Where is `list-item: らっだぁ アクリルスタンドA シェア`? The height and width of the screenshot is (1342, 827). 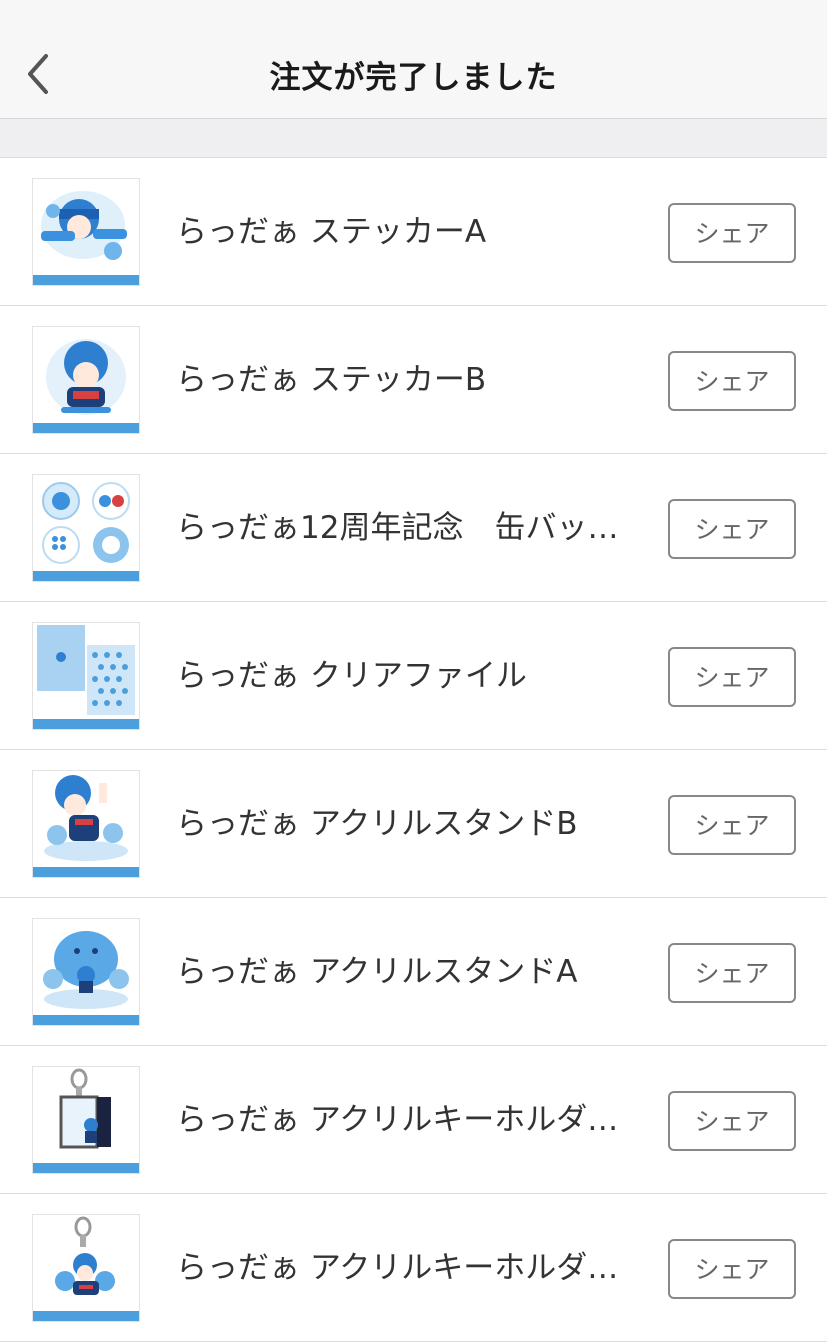 list-item: らっだぁ アクリルスタンドA シェア is located at coordinates (413, 972).